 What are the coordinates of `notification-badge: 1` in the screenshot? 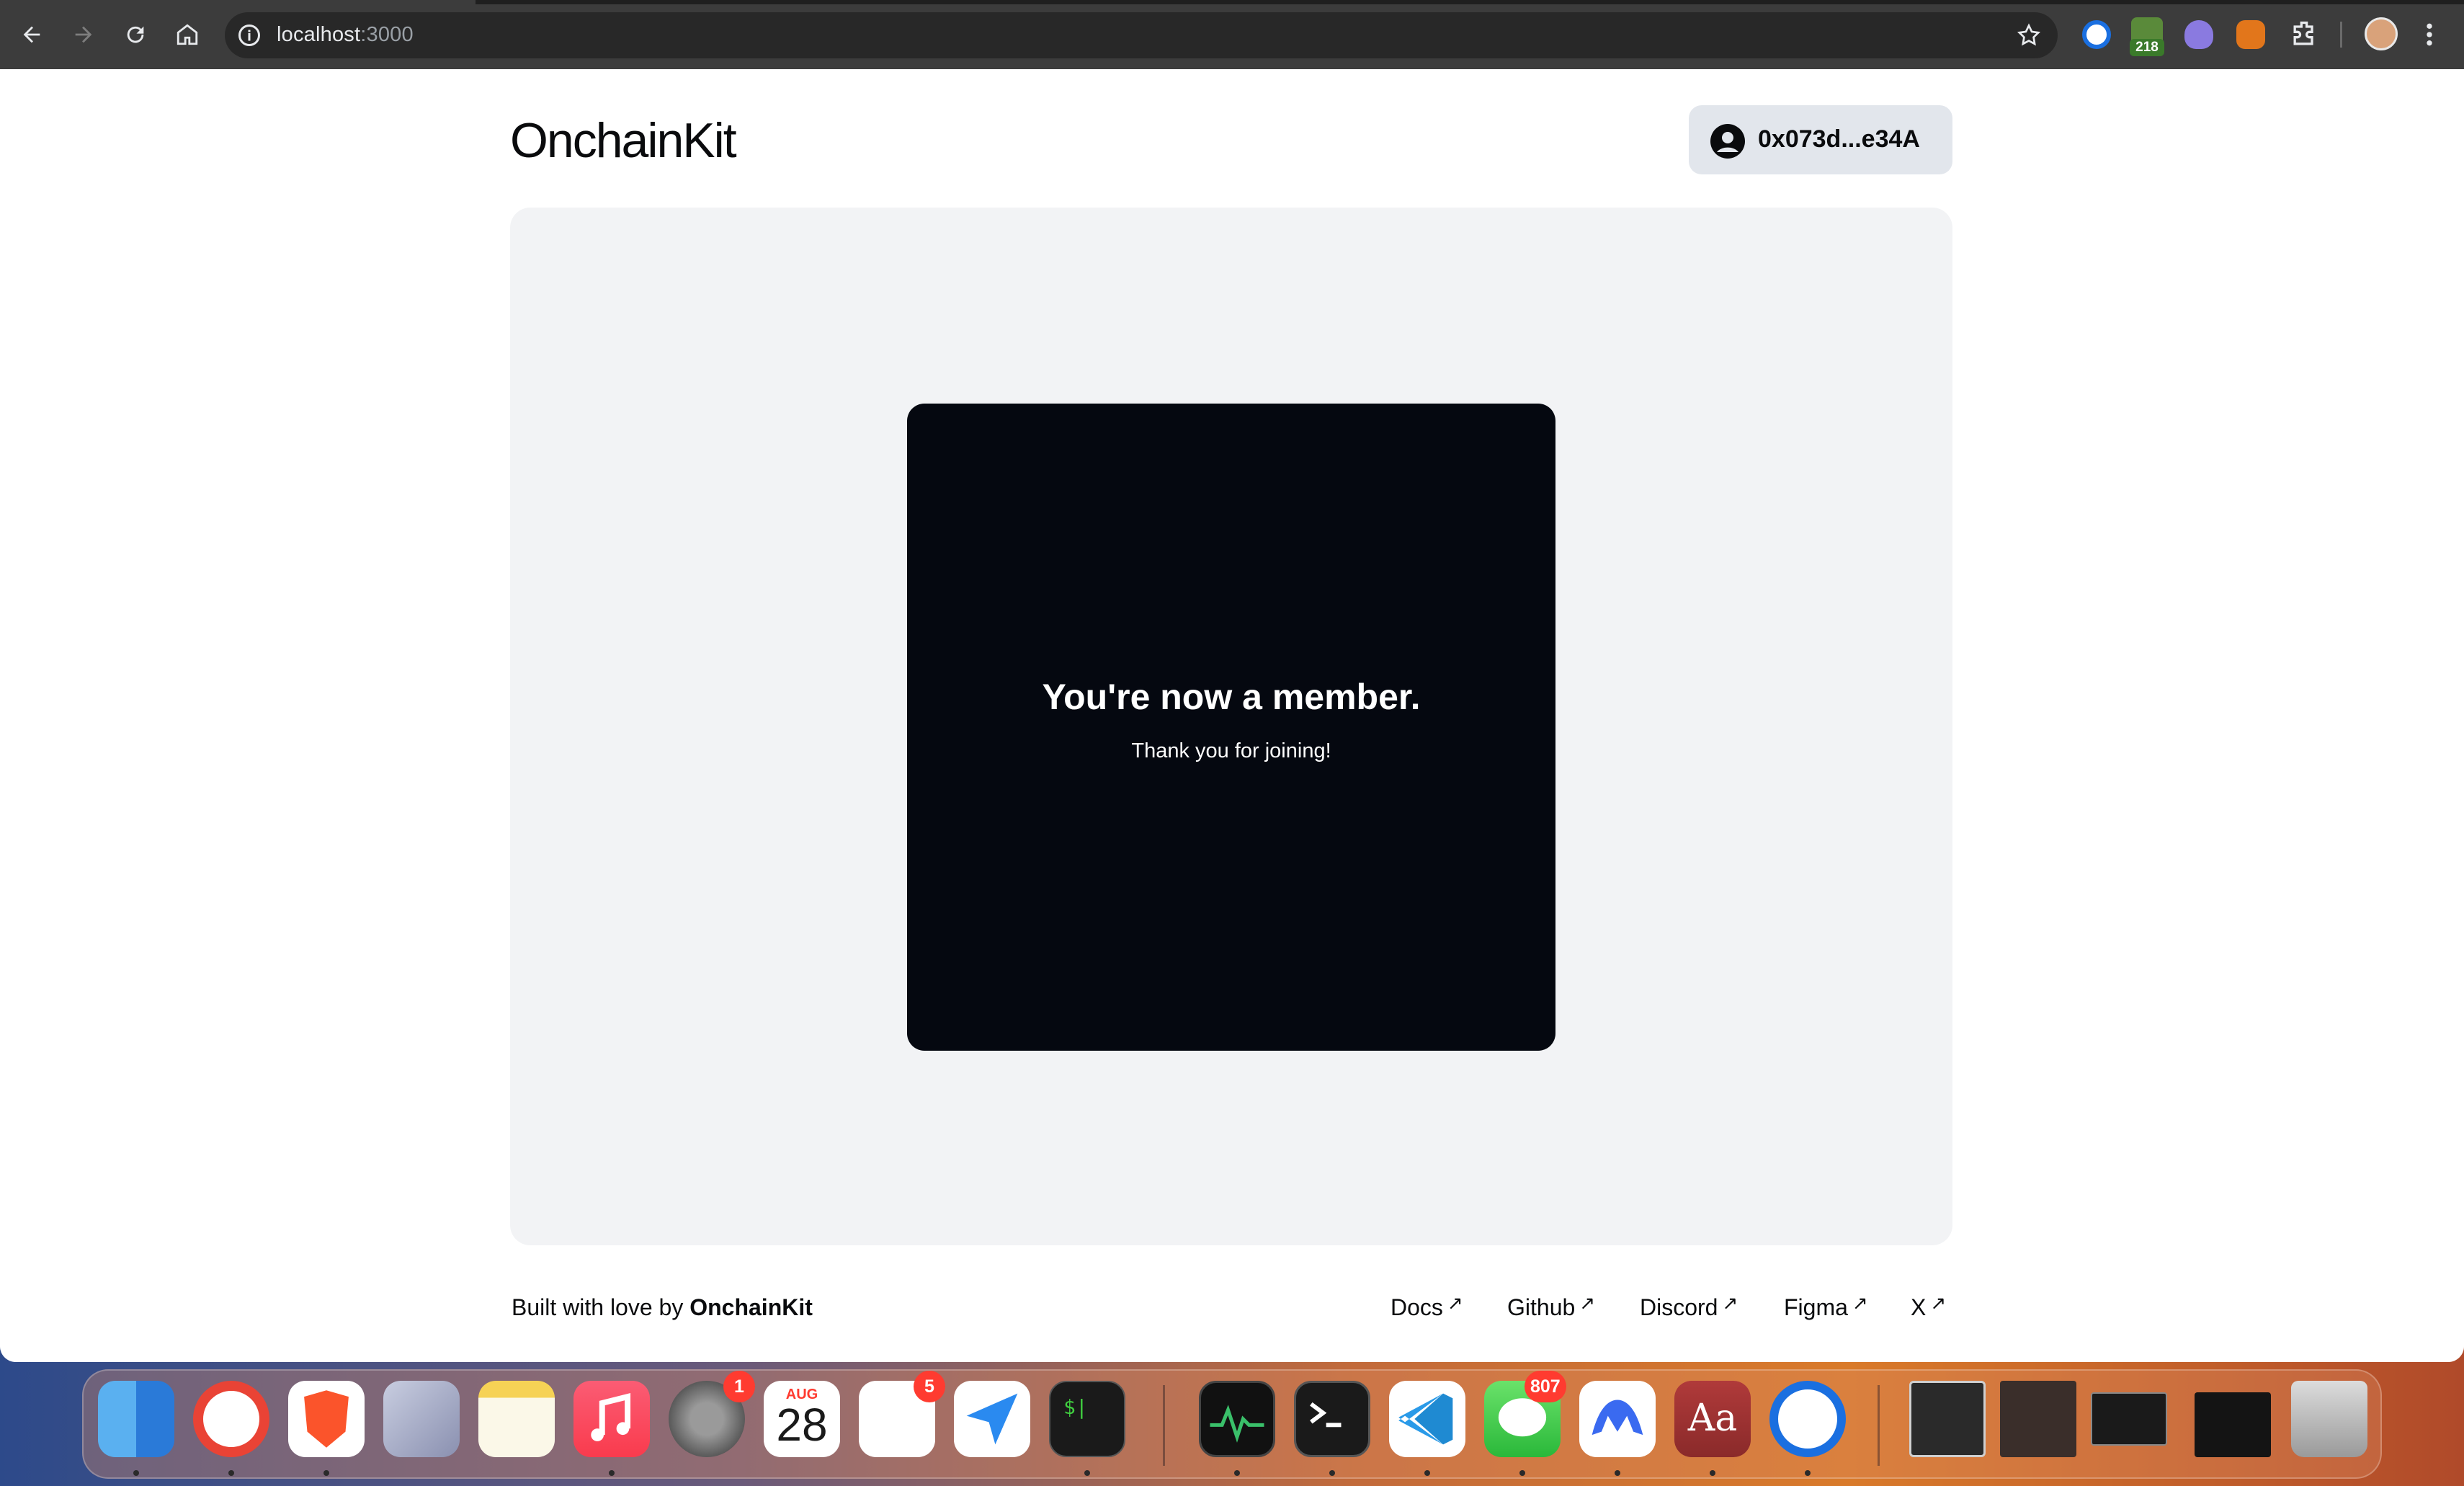 It's located at (739, 1386).